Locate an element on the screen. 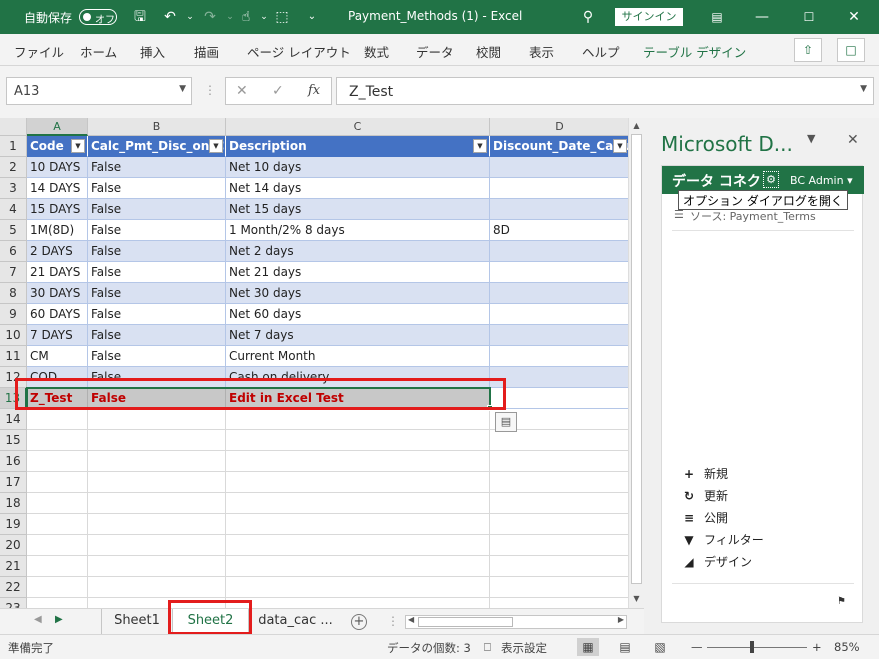  table-cell: Net 2 days is located at coordinates (358, 251).